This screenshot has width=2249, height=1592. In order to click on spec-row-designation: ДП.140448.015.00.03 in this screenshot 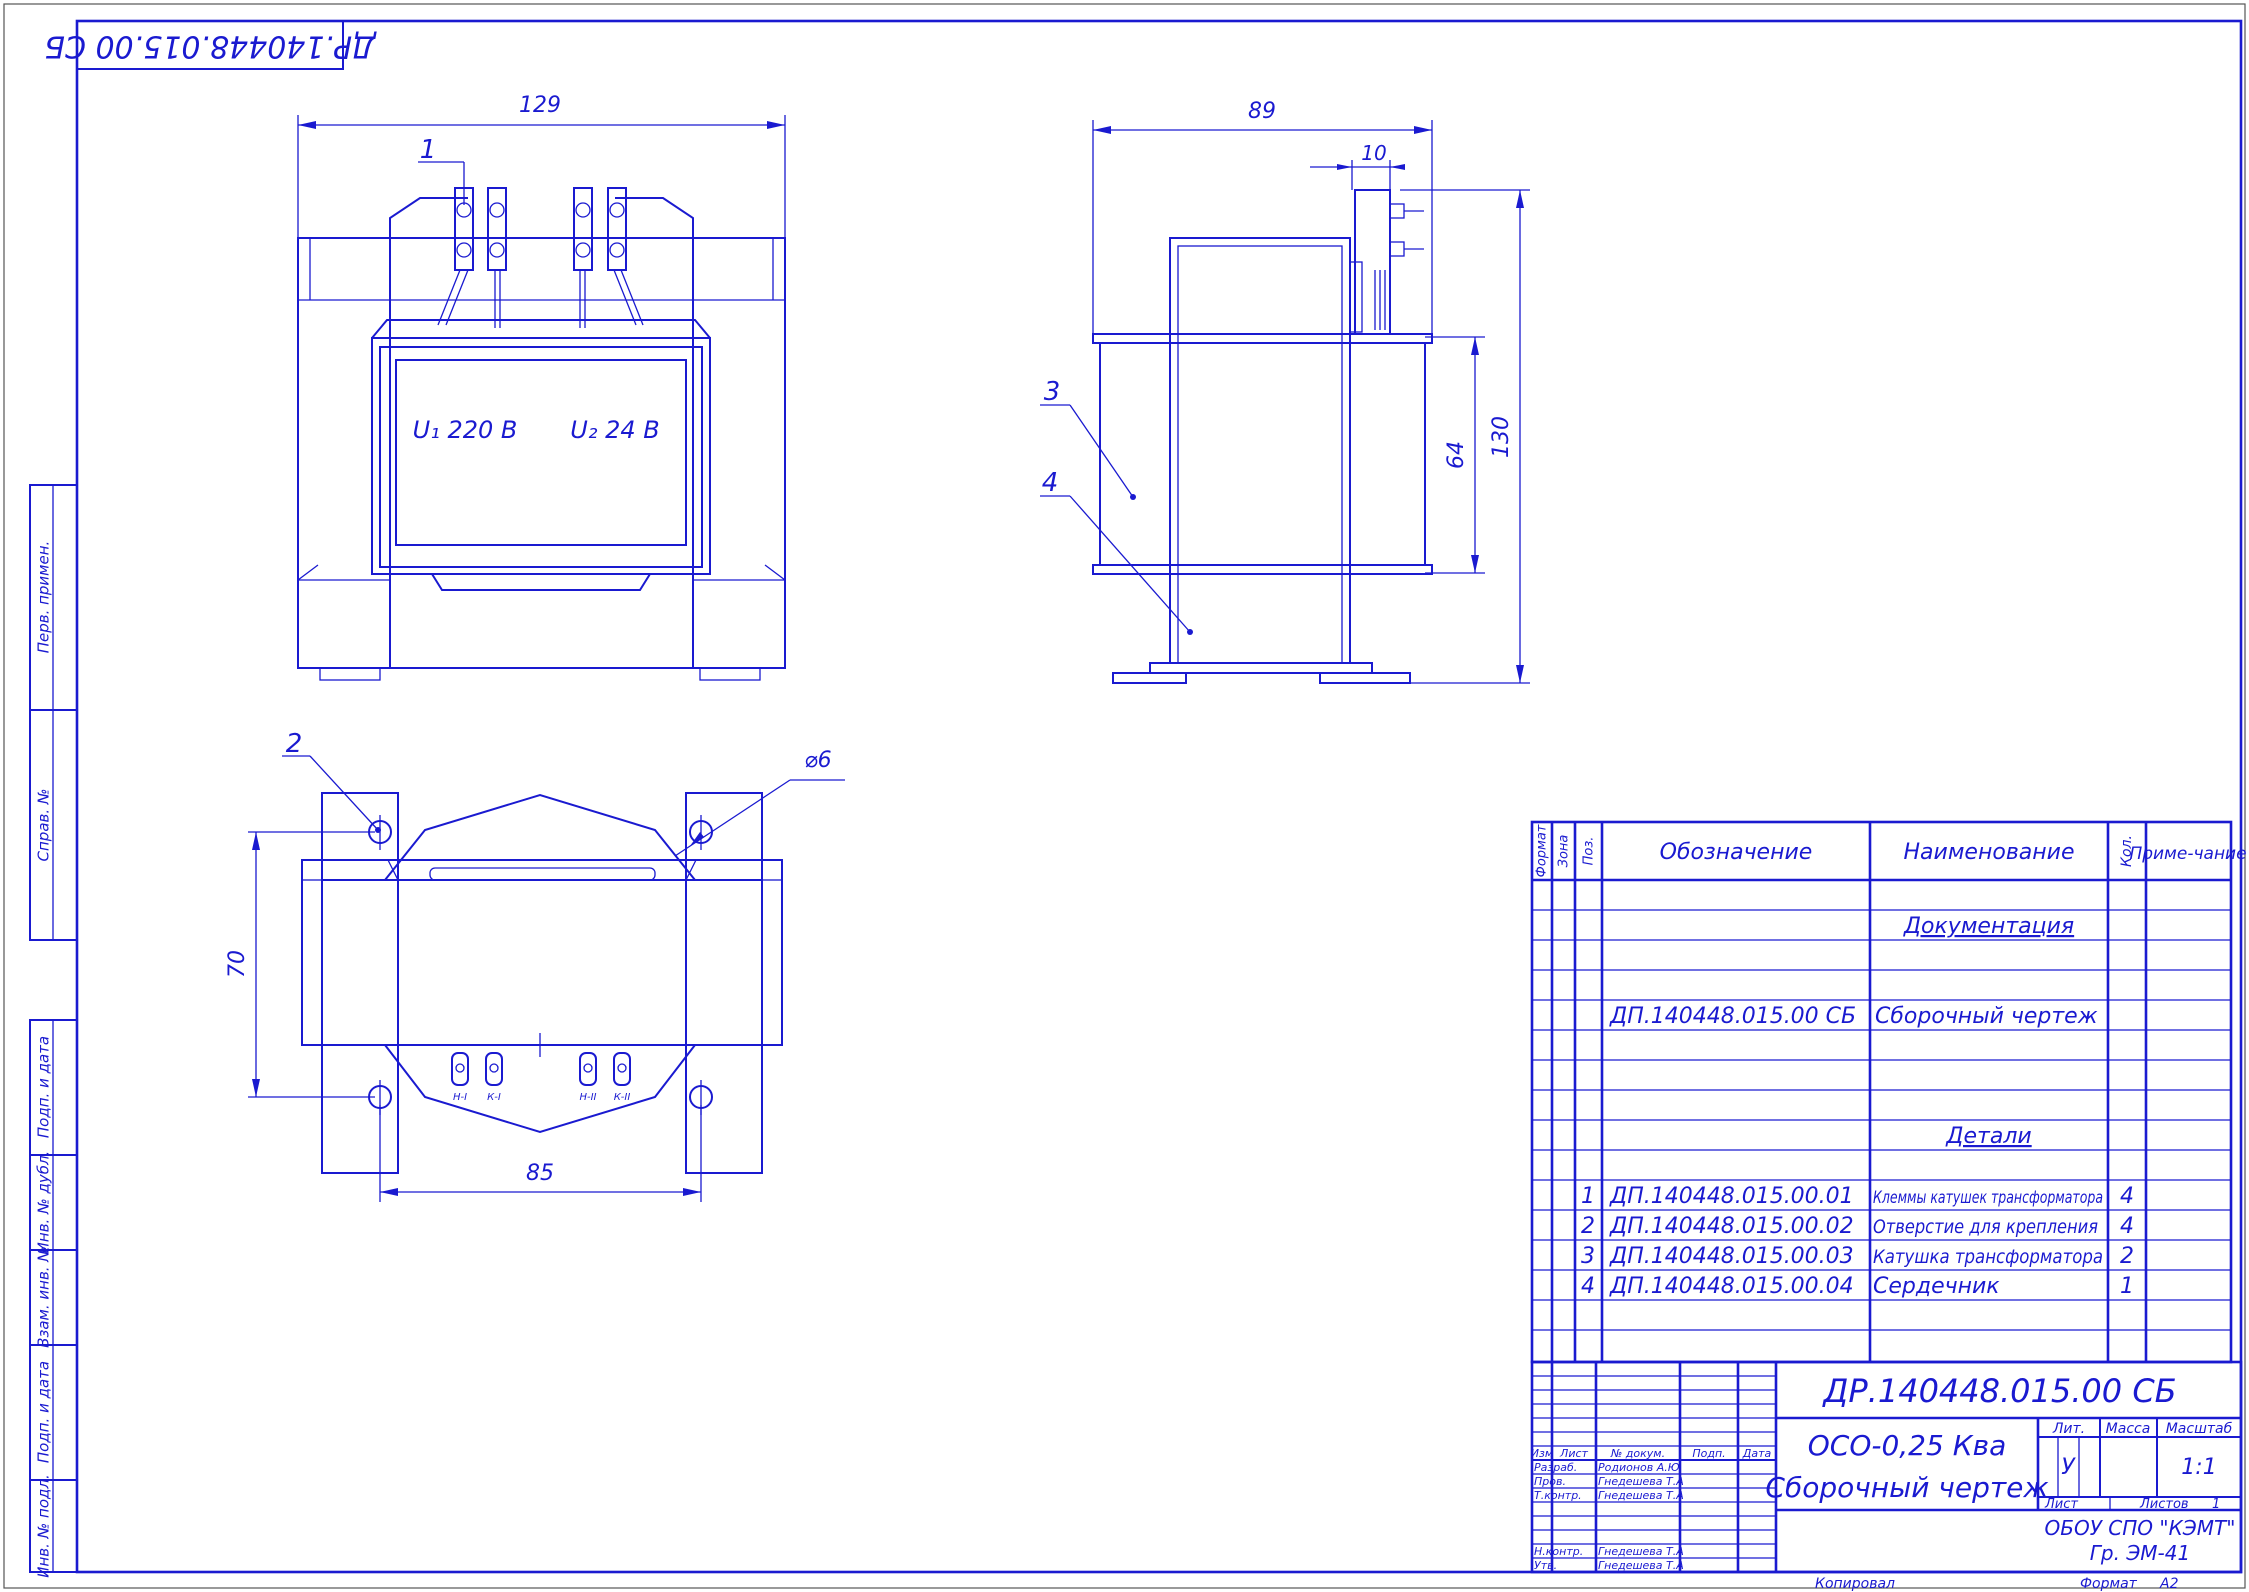, I will do `click(1731, 1256)`.